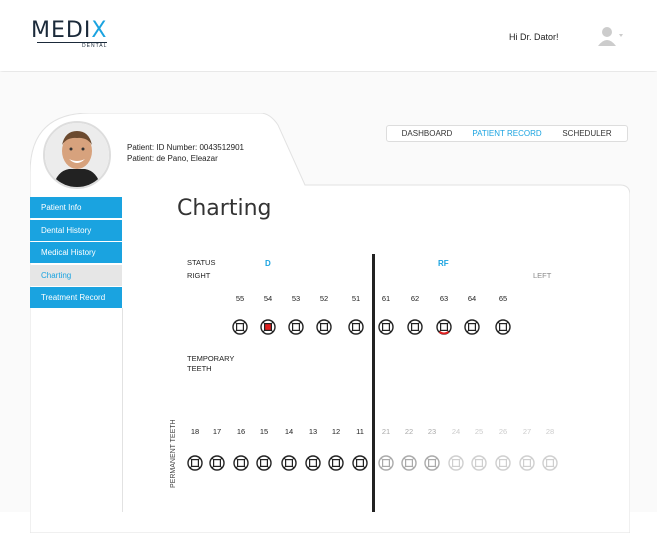 This screenshot has height=533, width=657. What do you see at coordinates (432, 431) in the screenshot?
I see `tooth-number: 23` at bounding box center [432, 431].